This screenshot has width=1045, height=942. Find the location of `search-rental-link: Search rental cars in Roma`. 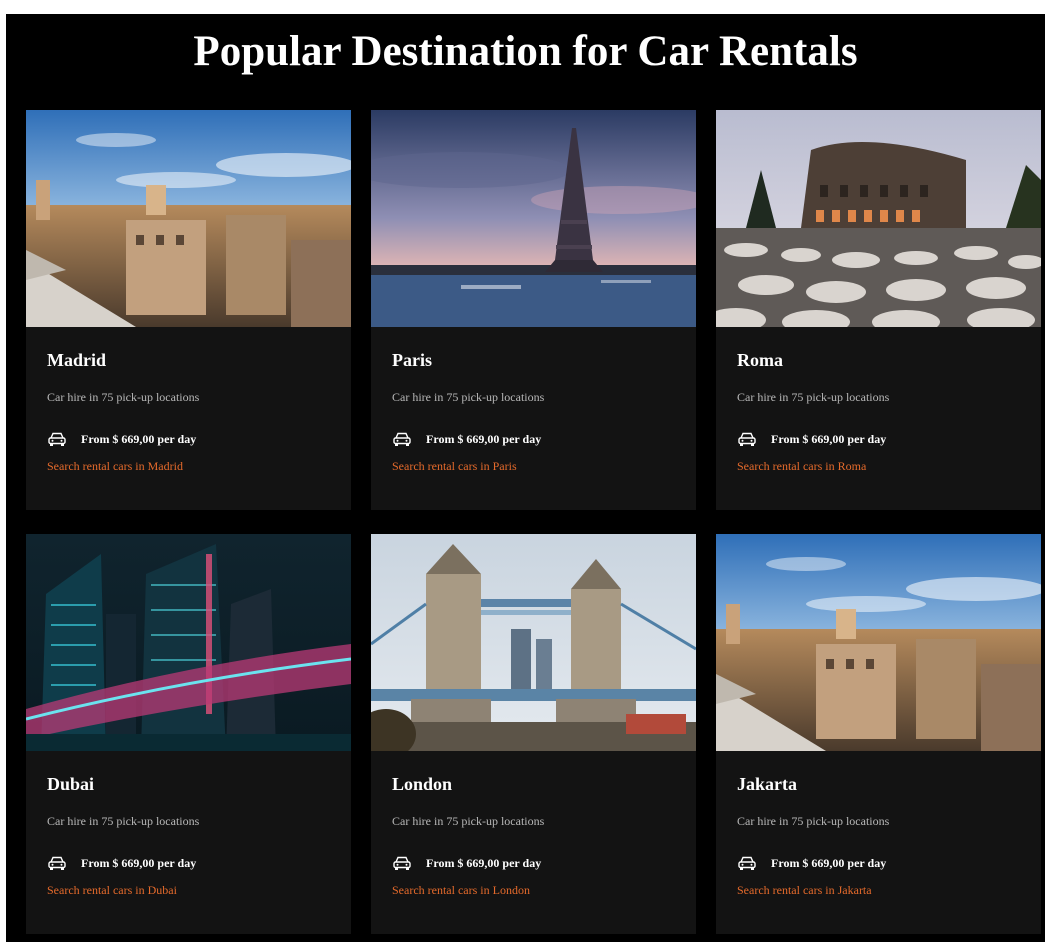

search-rental-link: Search rental cars in Roma is located at coordinates (801, 466).